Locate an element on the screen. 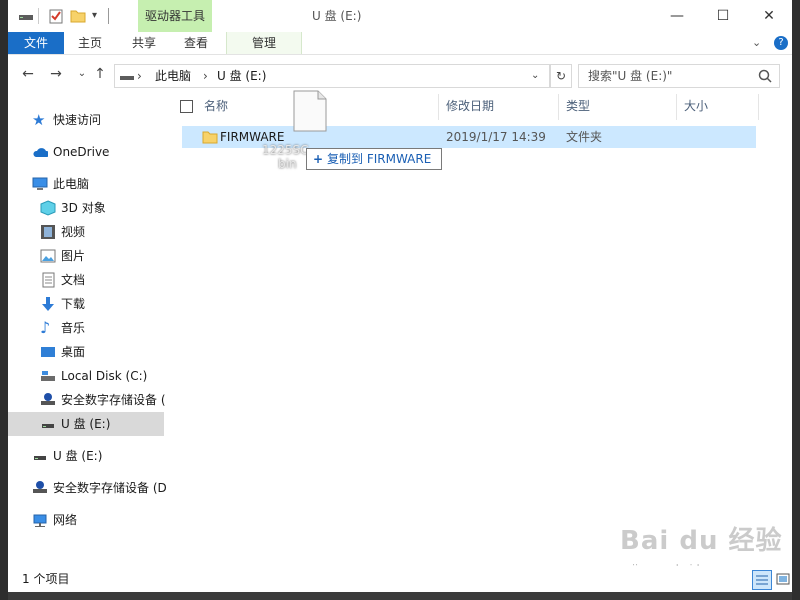 This screenshot has width=800, height=600. nav-item-label: 安全数字存储设备 (D is located at coordinates (110, 488).